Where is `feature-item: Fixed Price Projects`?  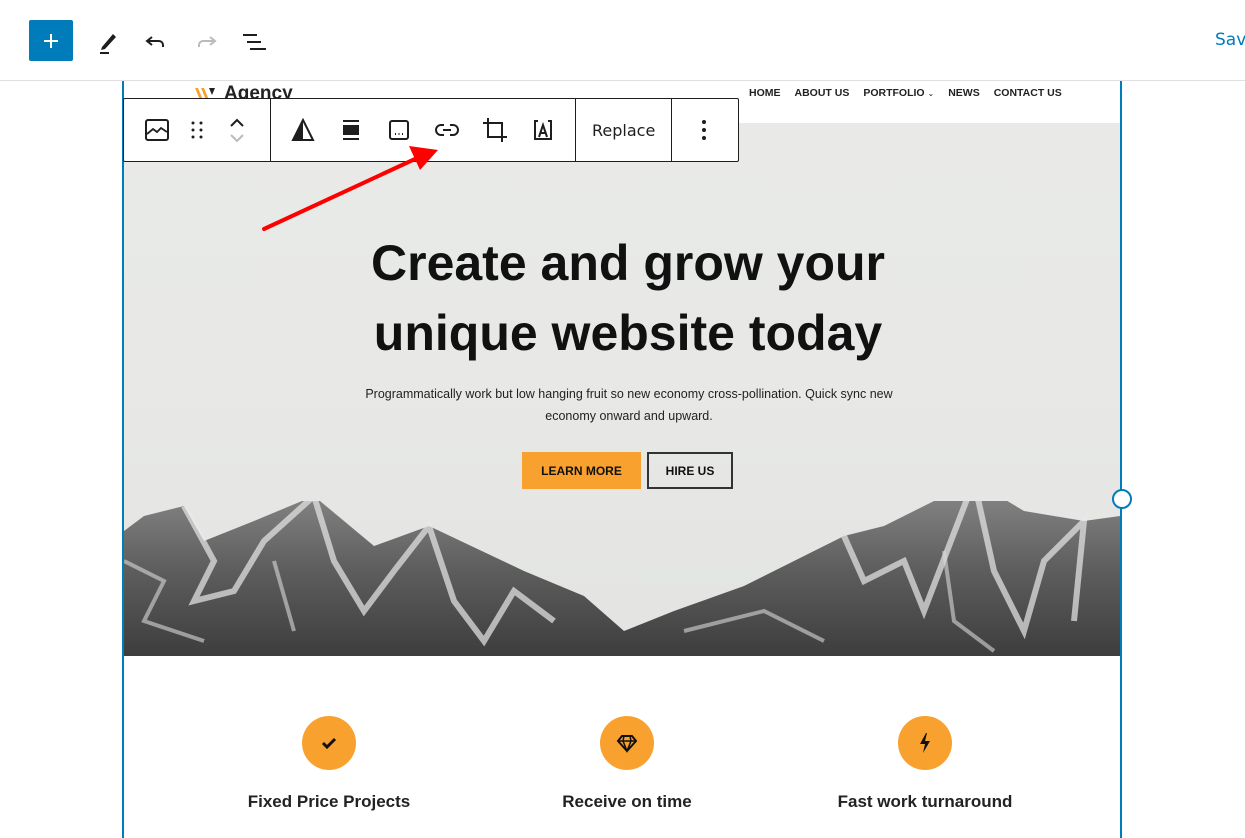
feature-item: Fixed Price Projects is located at coordinates (329, 764).